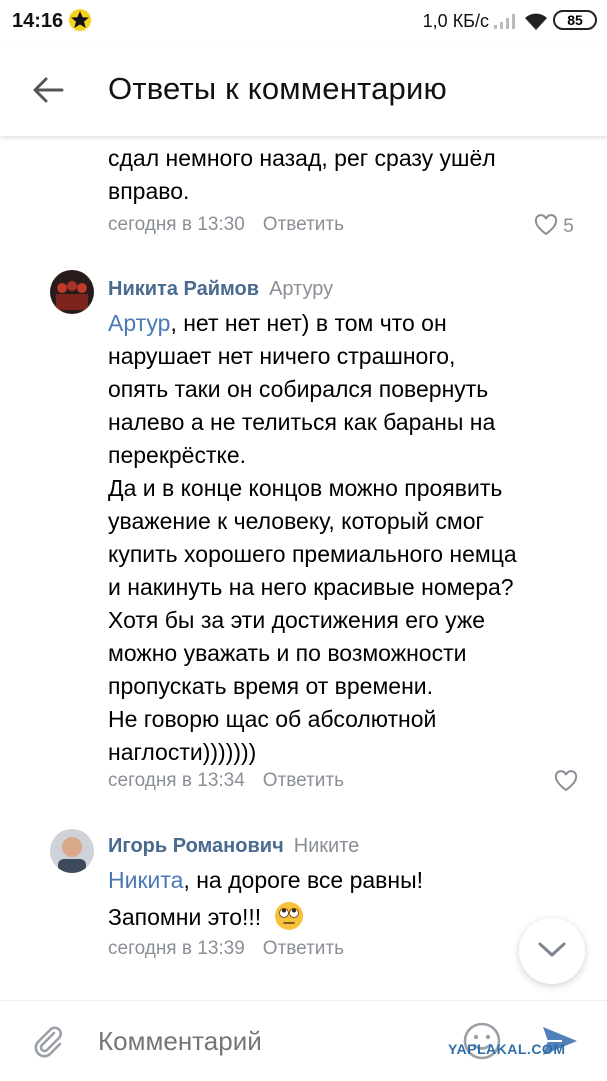  I want to click on comment-line: и накинуть на него красивые номера?, so click(311, 587).